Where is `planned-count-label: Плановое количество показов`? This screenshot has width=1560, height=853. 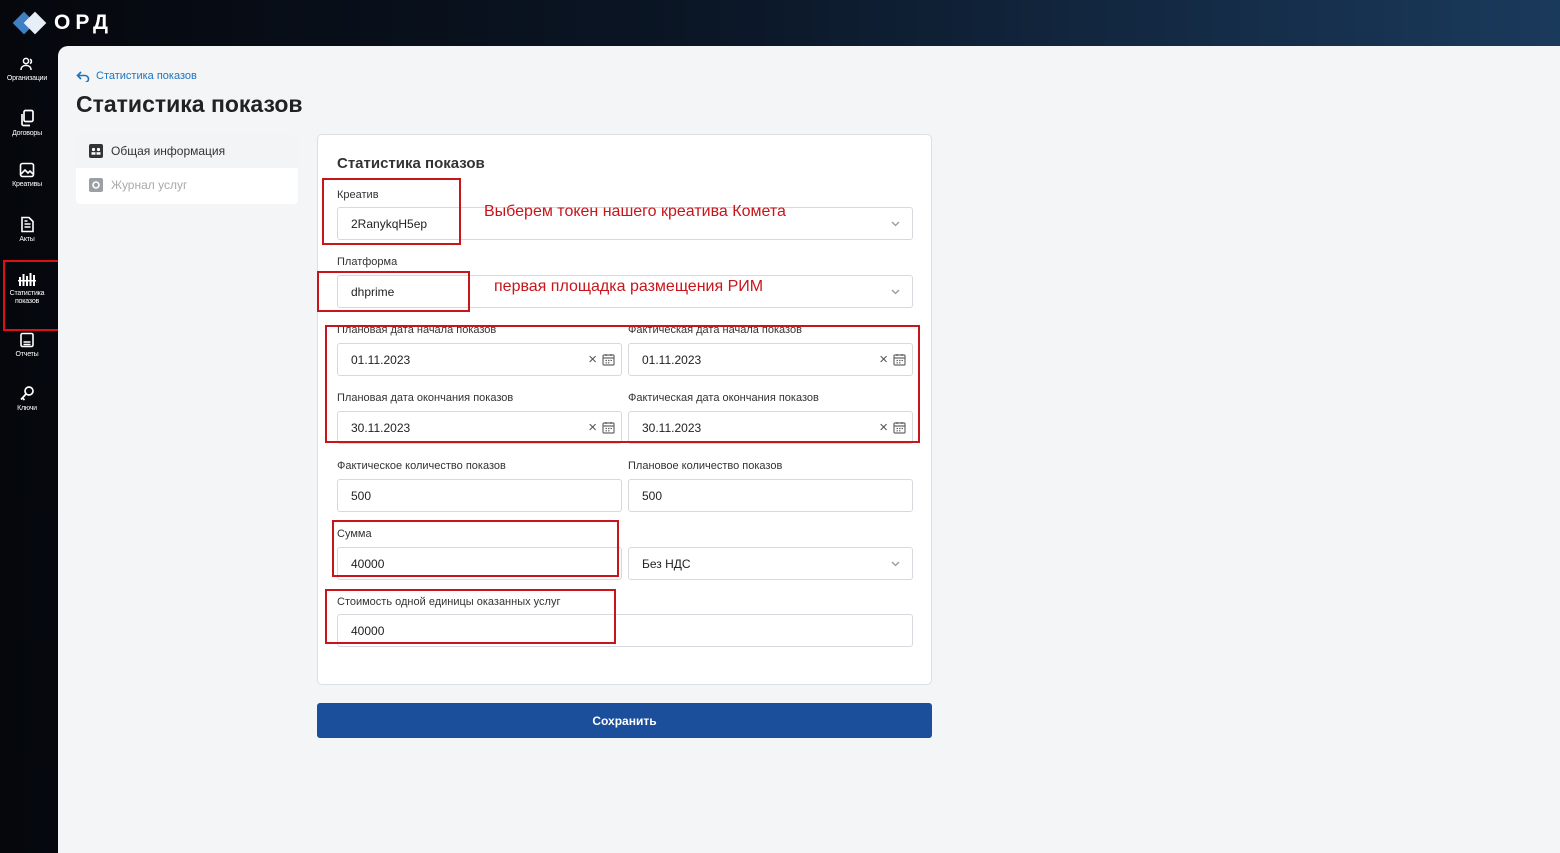 planned-count-label: Плановое количество показов is located at coordinates (705, 466).